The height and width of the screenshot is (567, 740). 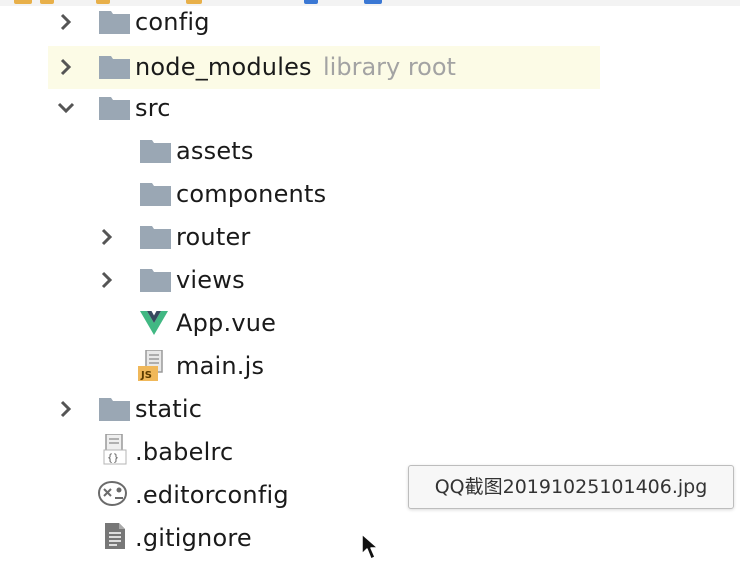 What do you see at coordinates (370, 409) in the screenshot?
I see `tree-item-static: static` at bounding box center [370, 409].